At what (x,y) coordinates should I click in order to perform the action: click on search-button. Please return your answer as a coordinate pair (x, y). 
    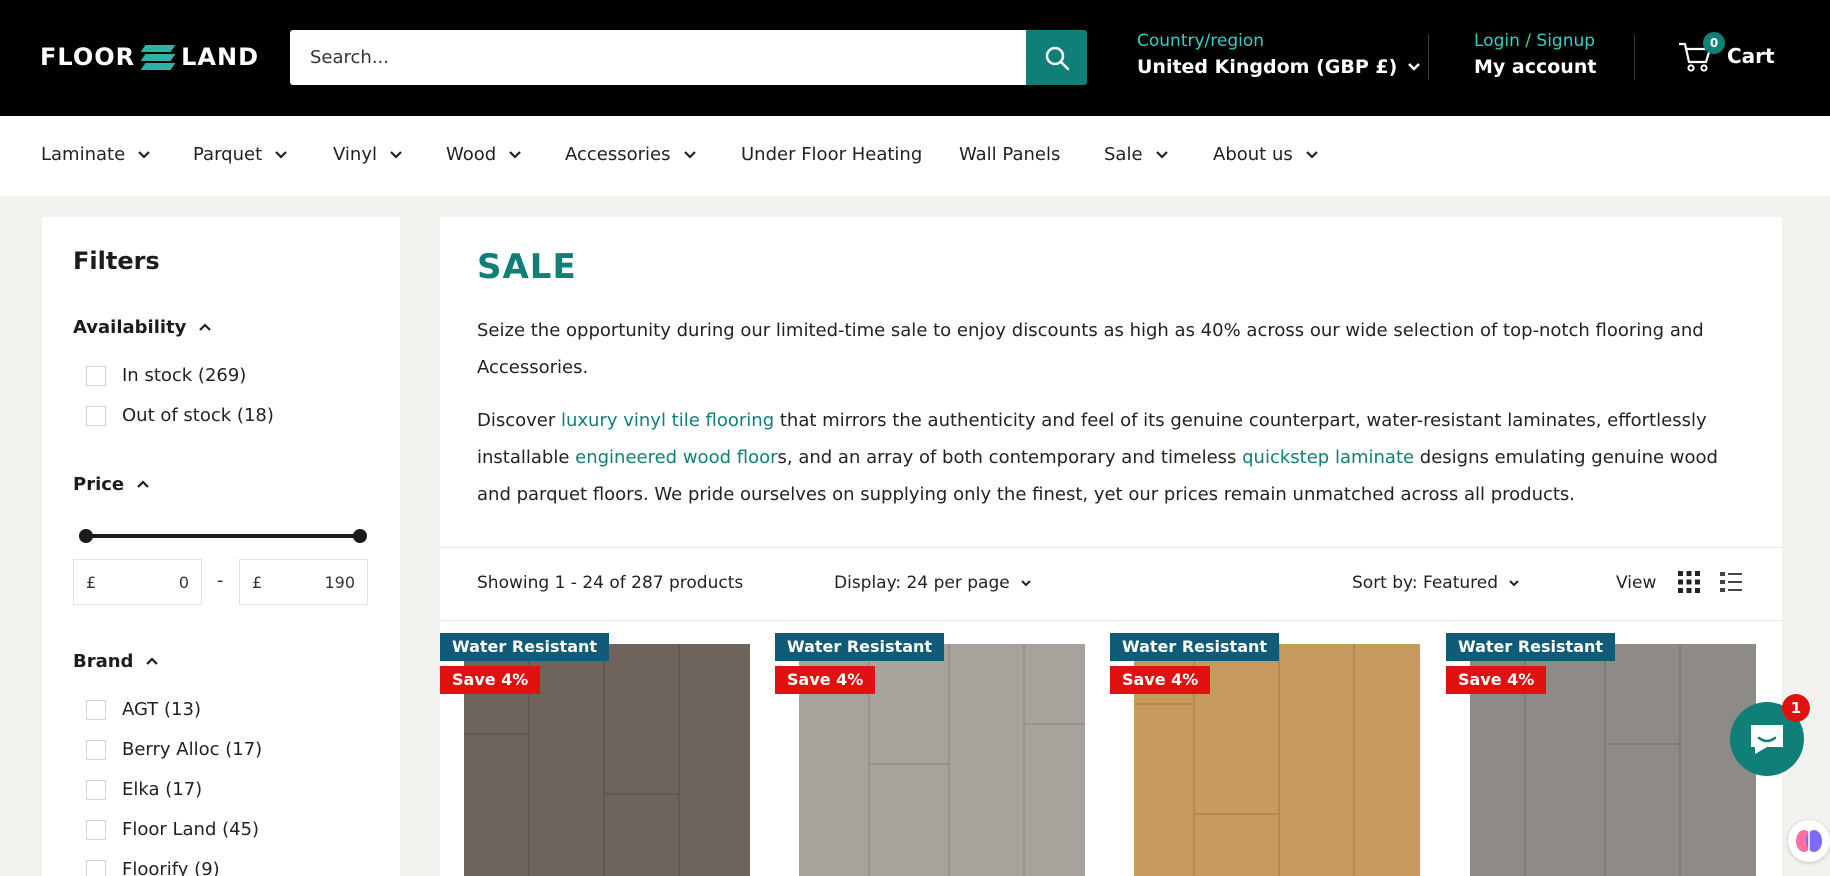
    Looking at the image, I should click on (1056, 57).